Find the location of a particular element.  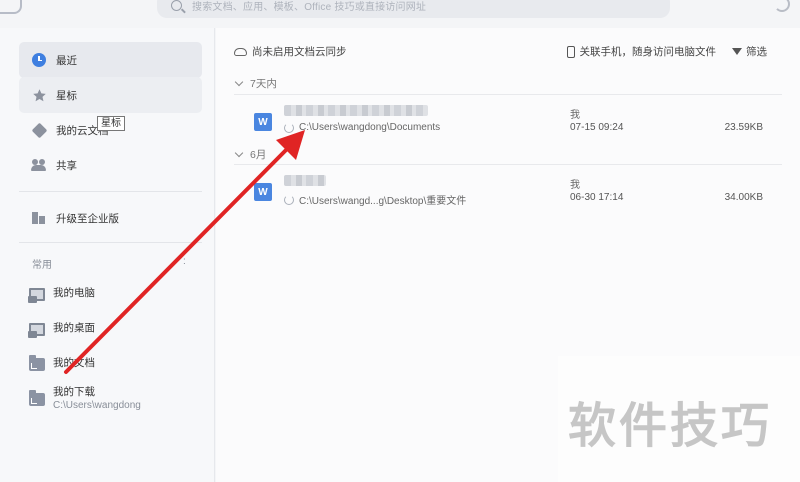

sidebar-item-recent: 最近 is located at coordinates (110, 60).